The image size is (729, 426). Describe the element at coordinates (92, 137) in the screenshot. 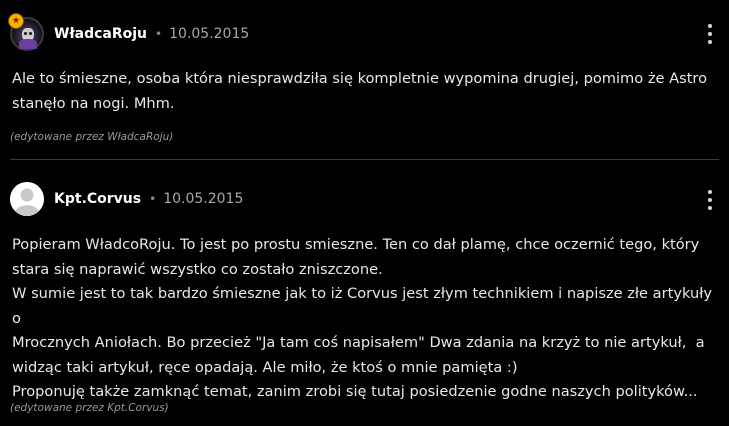

I see `edited-note: (edytowane przez WładcaRoju)` at that location.